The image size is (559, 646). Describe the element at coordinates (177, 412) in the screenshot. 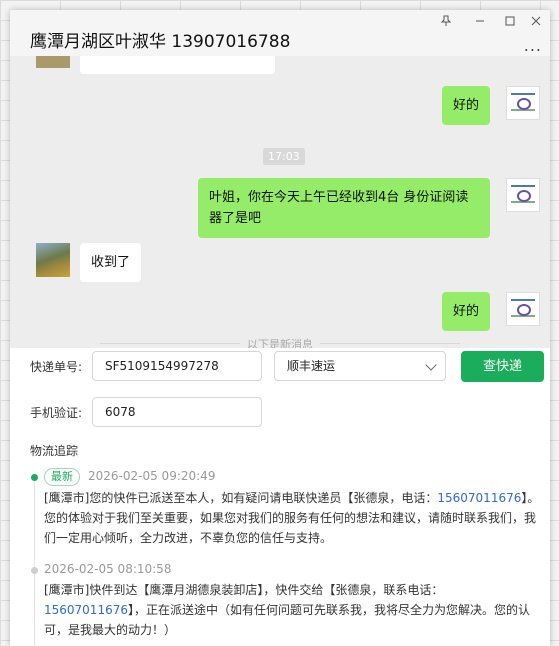

I see `phone-verify-input: 6078` at that location.